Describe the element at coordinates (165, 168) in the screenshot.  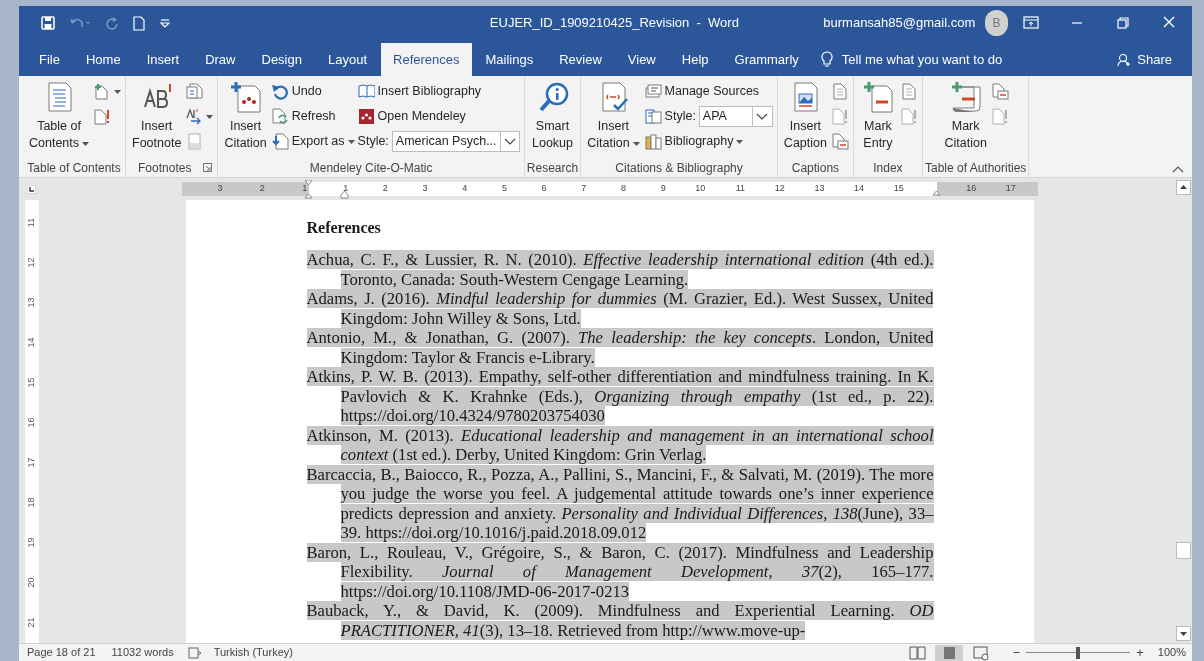
I see `group-label: Footnotes` at that location.